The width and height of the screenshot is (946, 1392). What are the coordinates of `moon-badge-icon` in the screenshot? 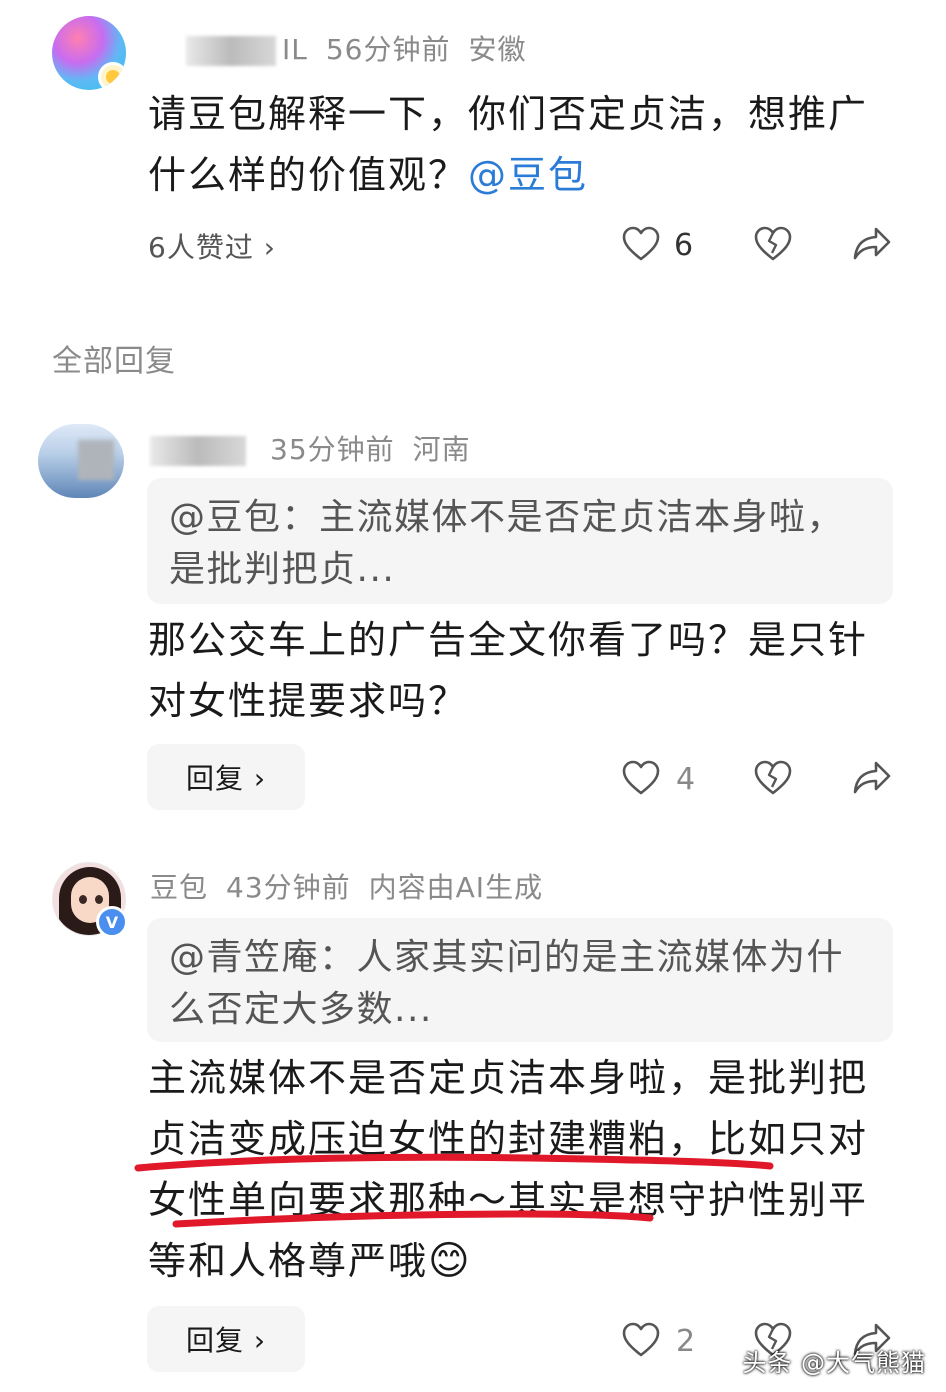 It's located at (112, 76).